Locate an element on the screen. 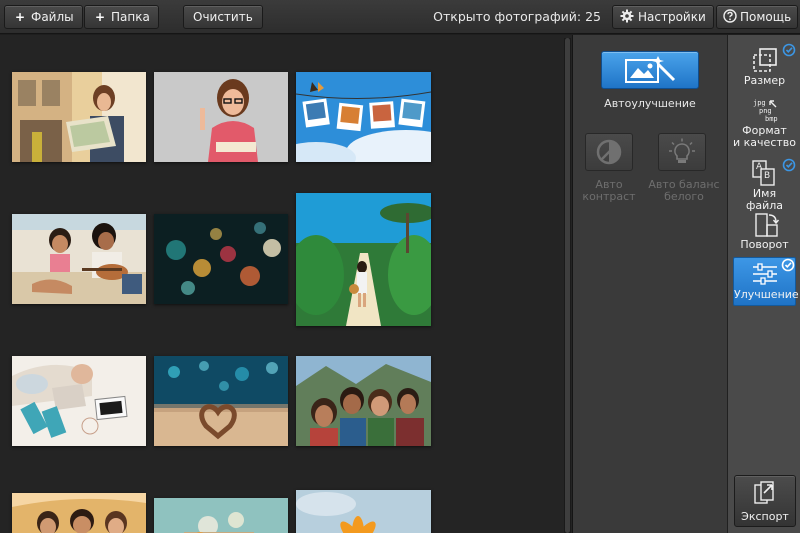 The width and height of the screenshot is (800, 533). tool-resize: Размер is located at coordinates (764, 67).